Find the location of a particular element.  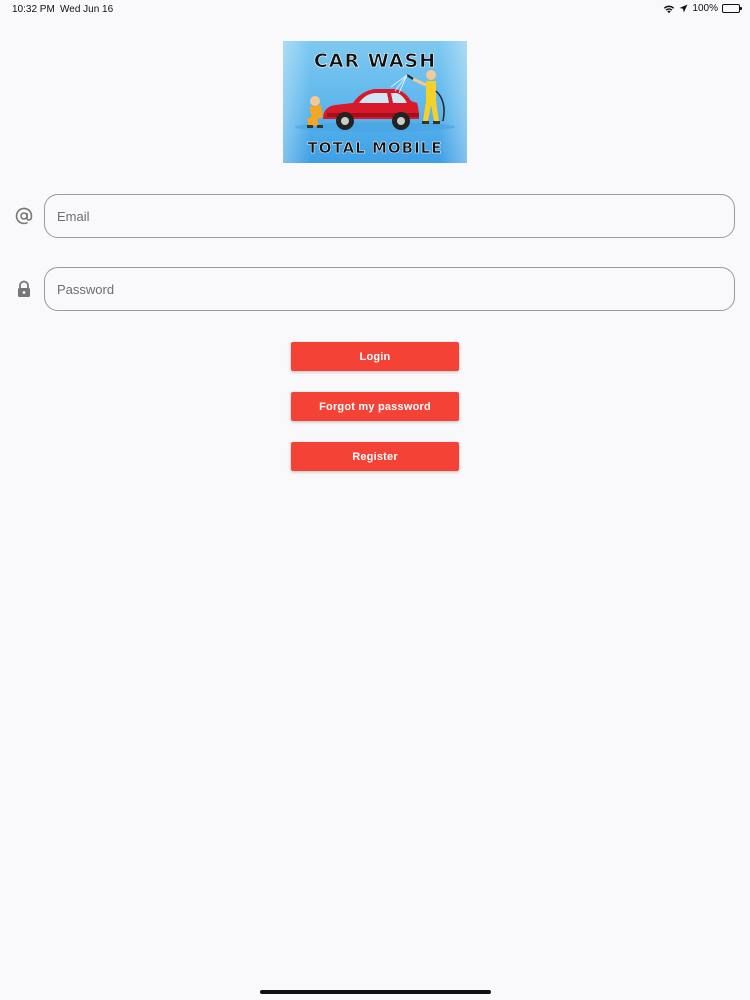

app-logo: CAR WASH TOTAL MOBILE is located at coordinates (375, 102).